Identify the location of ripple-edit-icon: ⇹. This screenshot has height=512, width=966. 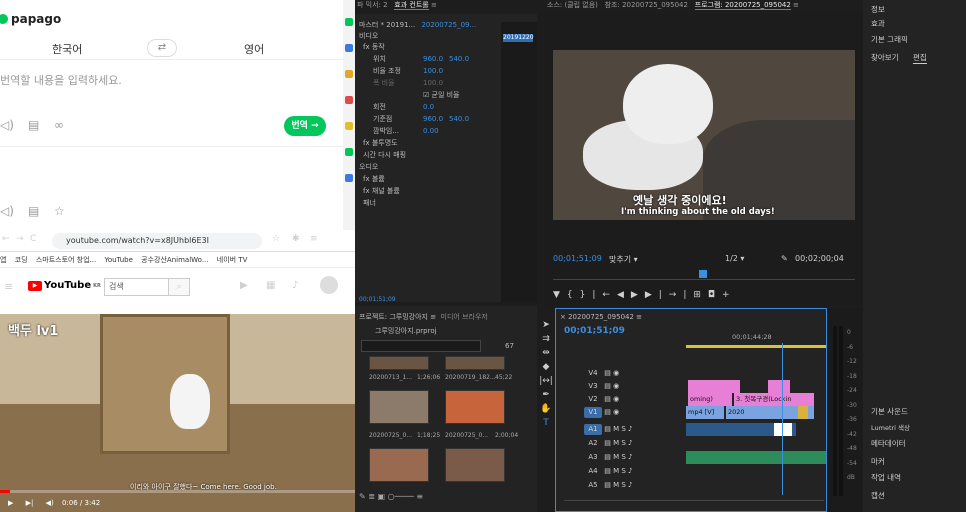
(546, 353).